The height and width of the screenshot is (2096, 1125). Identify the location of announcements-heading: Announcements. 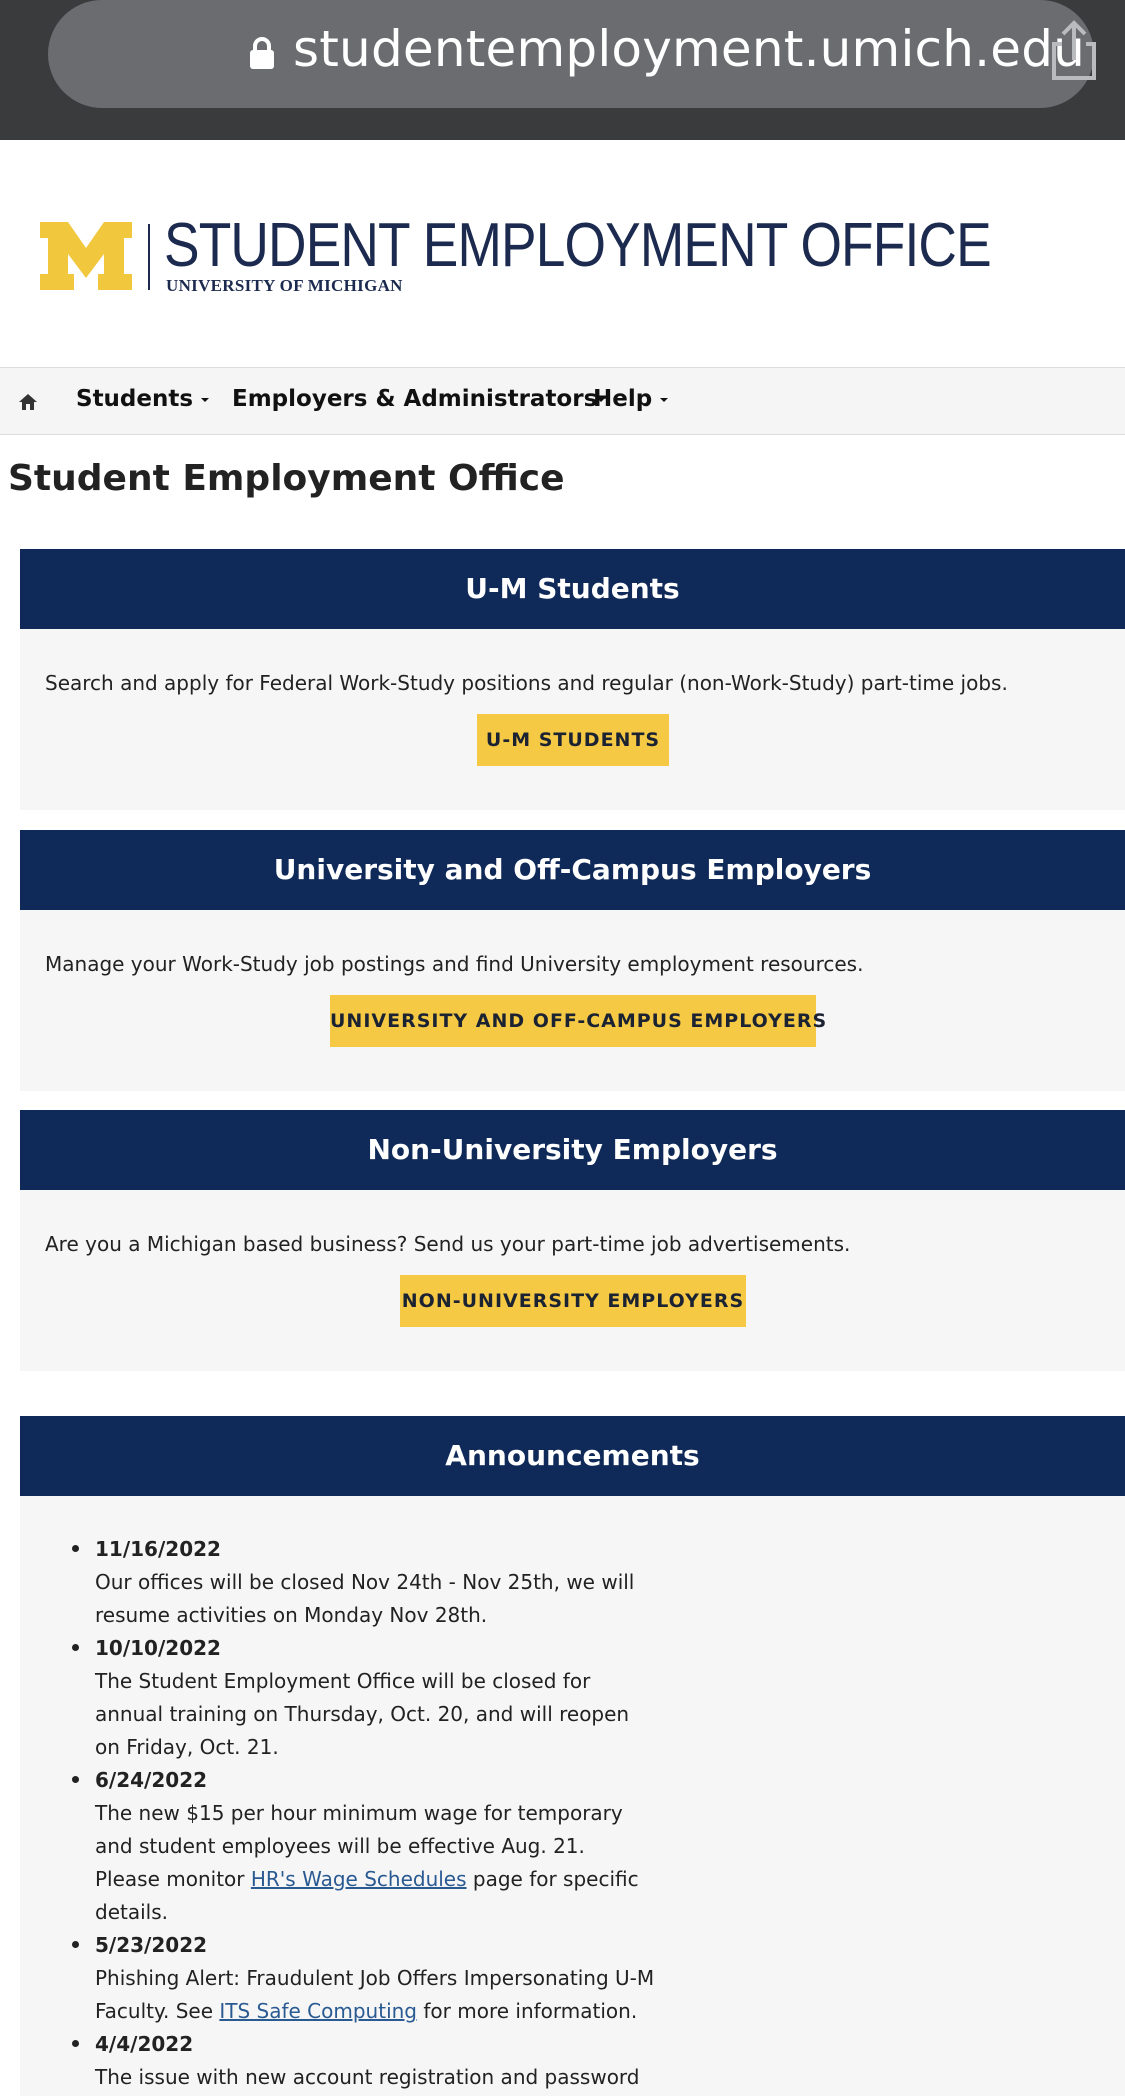
(572, 1456).